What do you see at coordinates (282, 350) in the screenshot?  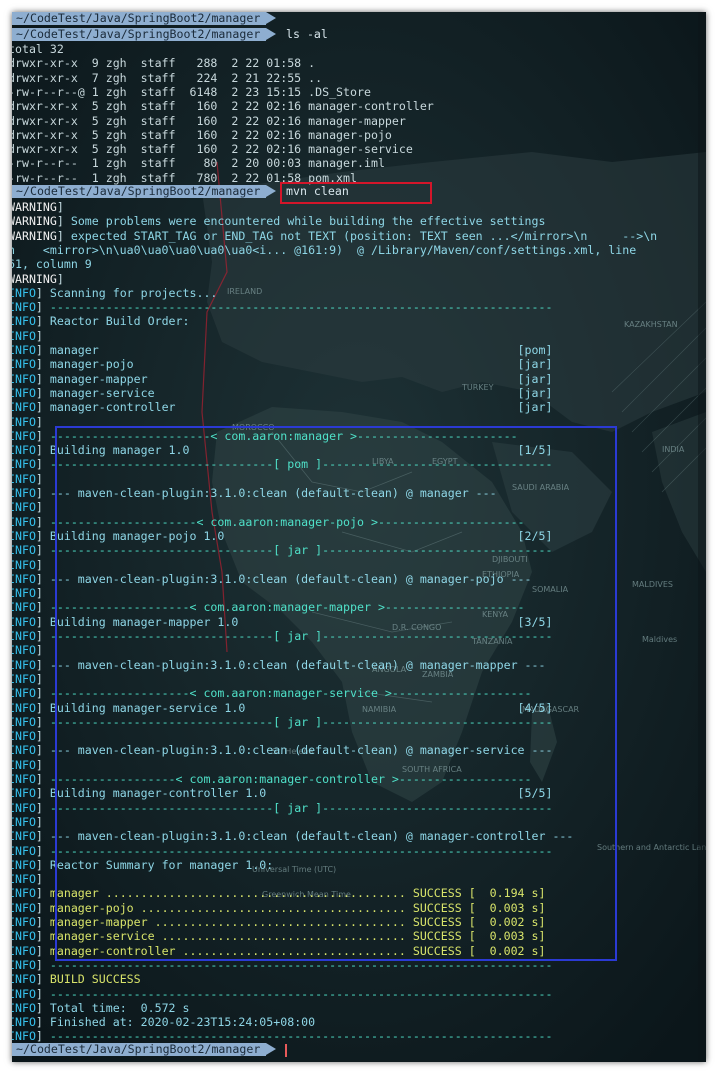 I see `maven-output-line: INFO] manager [pom]` at bounding box center [282, 350].